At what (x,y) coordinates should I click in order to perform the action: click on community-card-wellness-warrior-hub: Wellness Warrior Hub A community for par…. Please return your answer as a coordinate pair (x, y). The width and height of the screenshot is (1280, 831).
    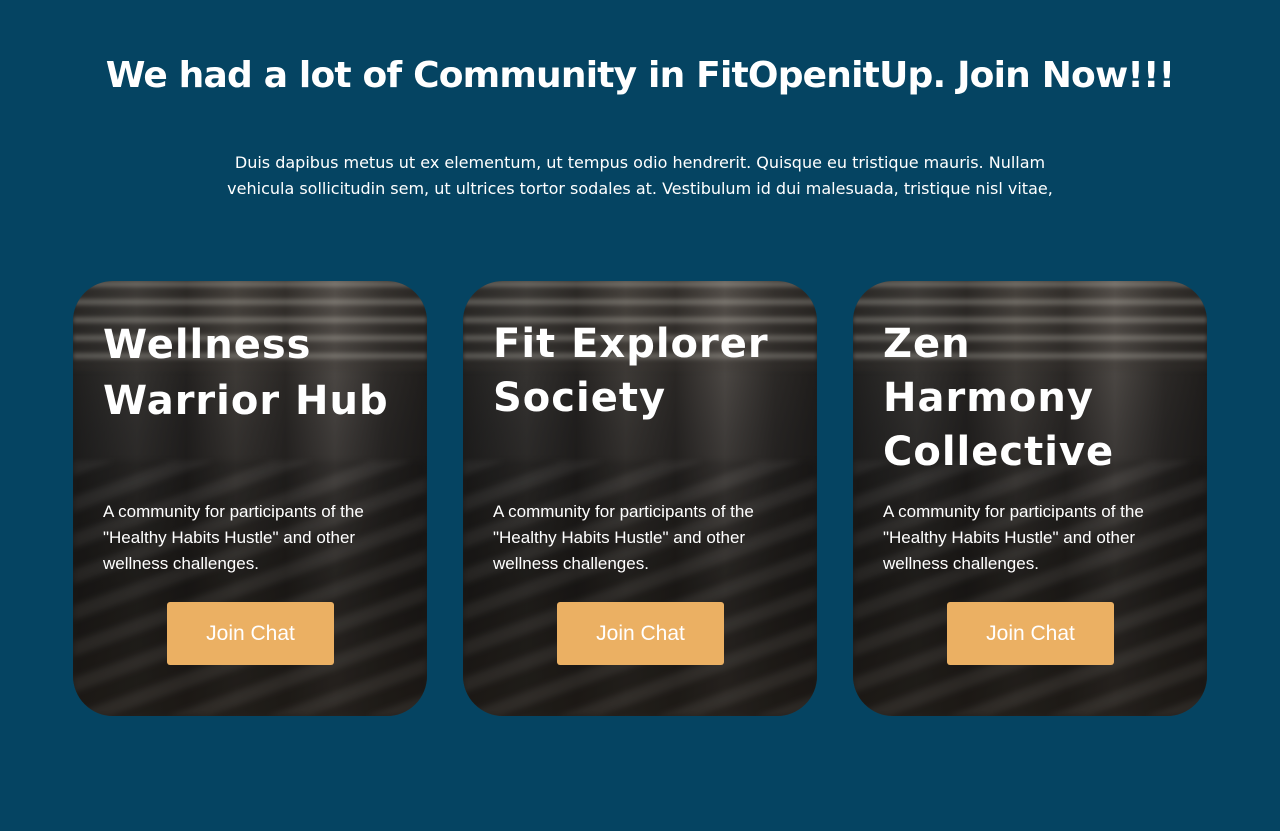
    Looking at the image, I should click on (250, 498).